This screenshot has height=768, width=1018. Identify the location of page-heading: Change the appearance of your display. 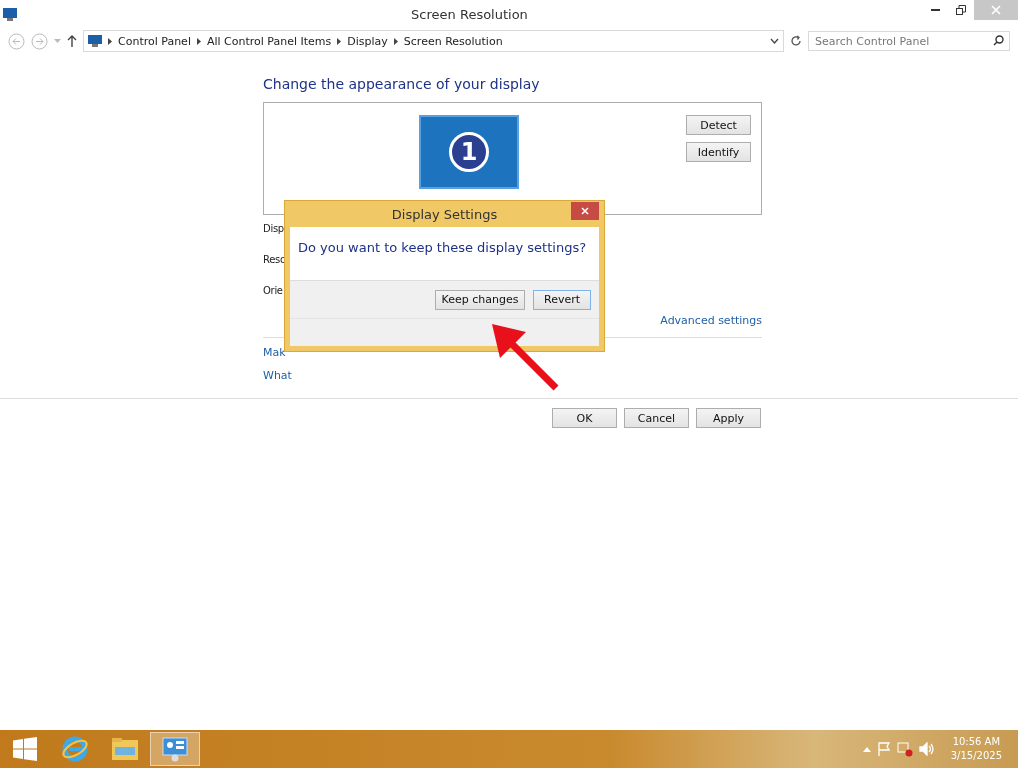
(402, 84).